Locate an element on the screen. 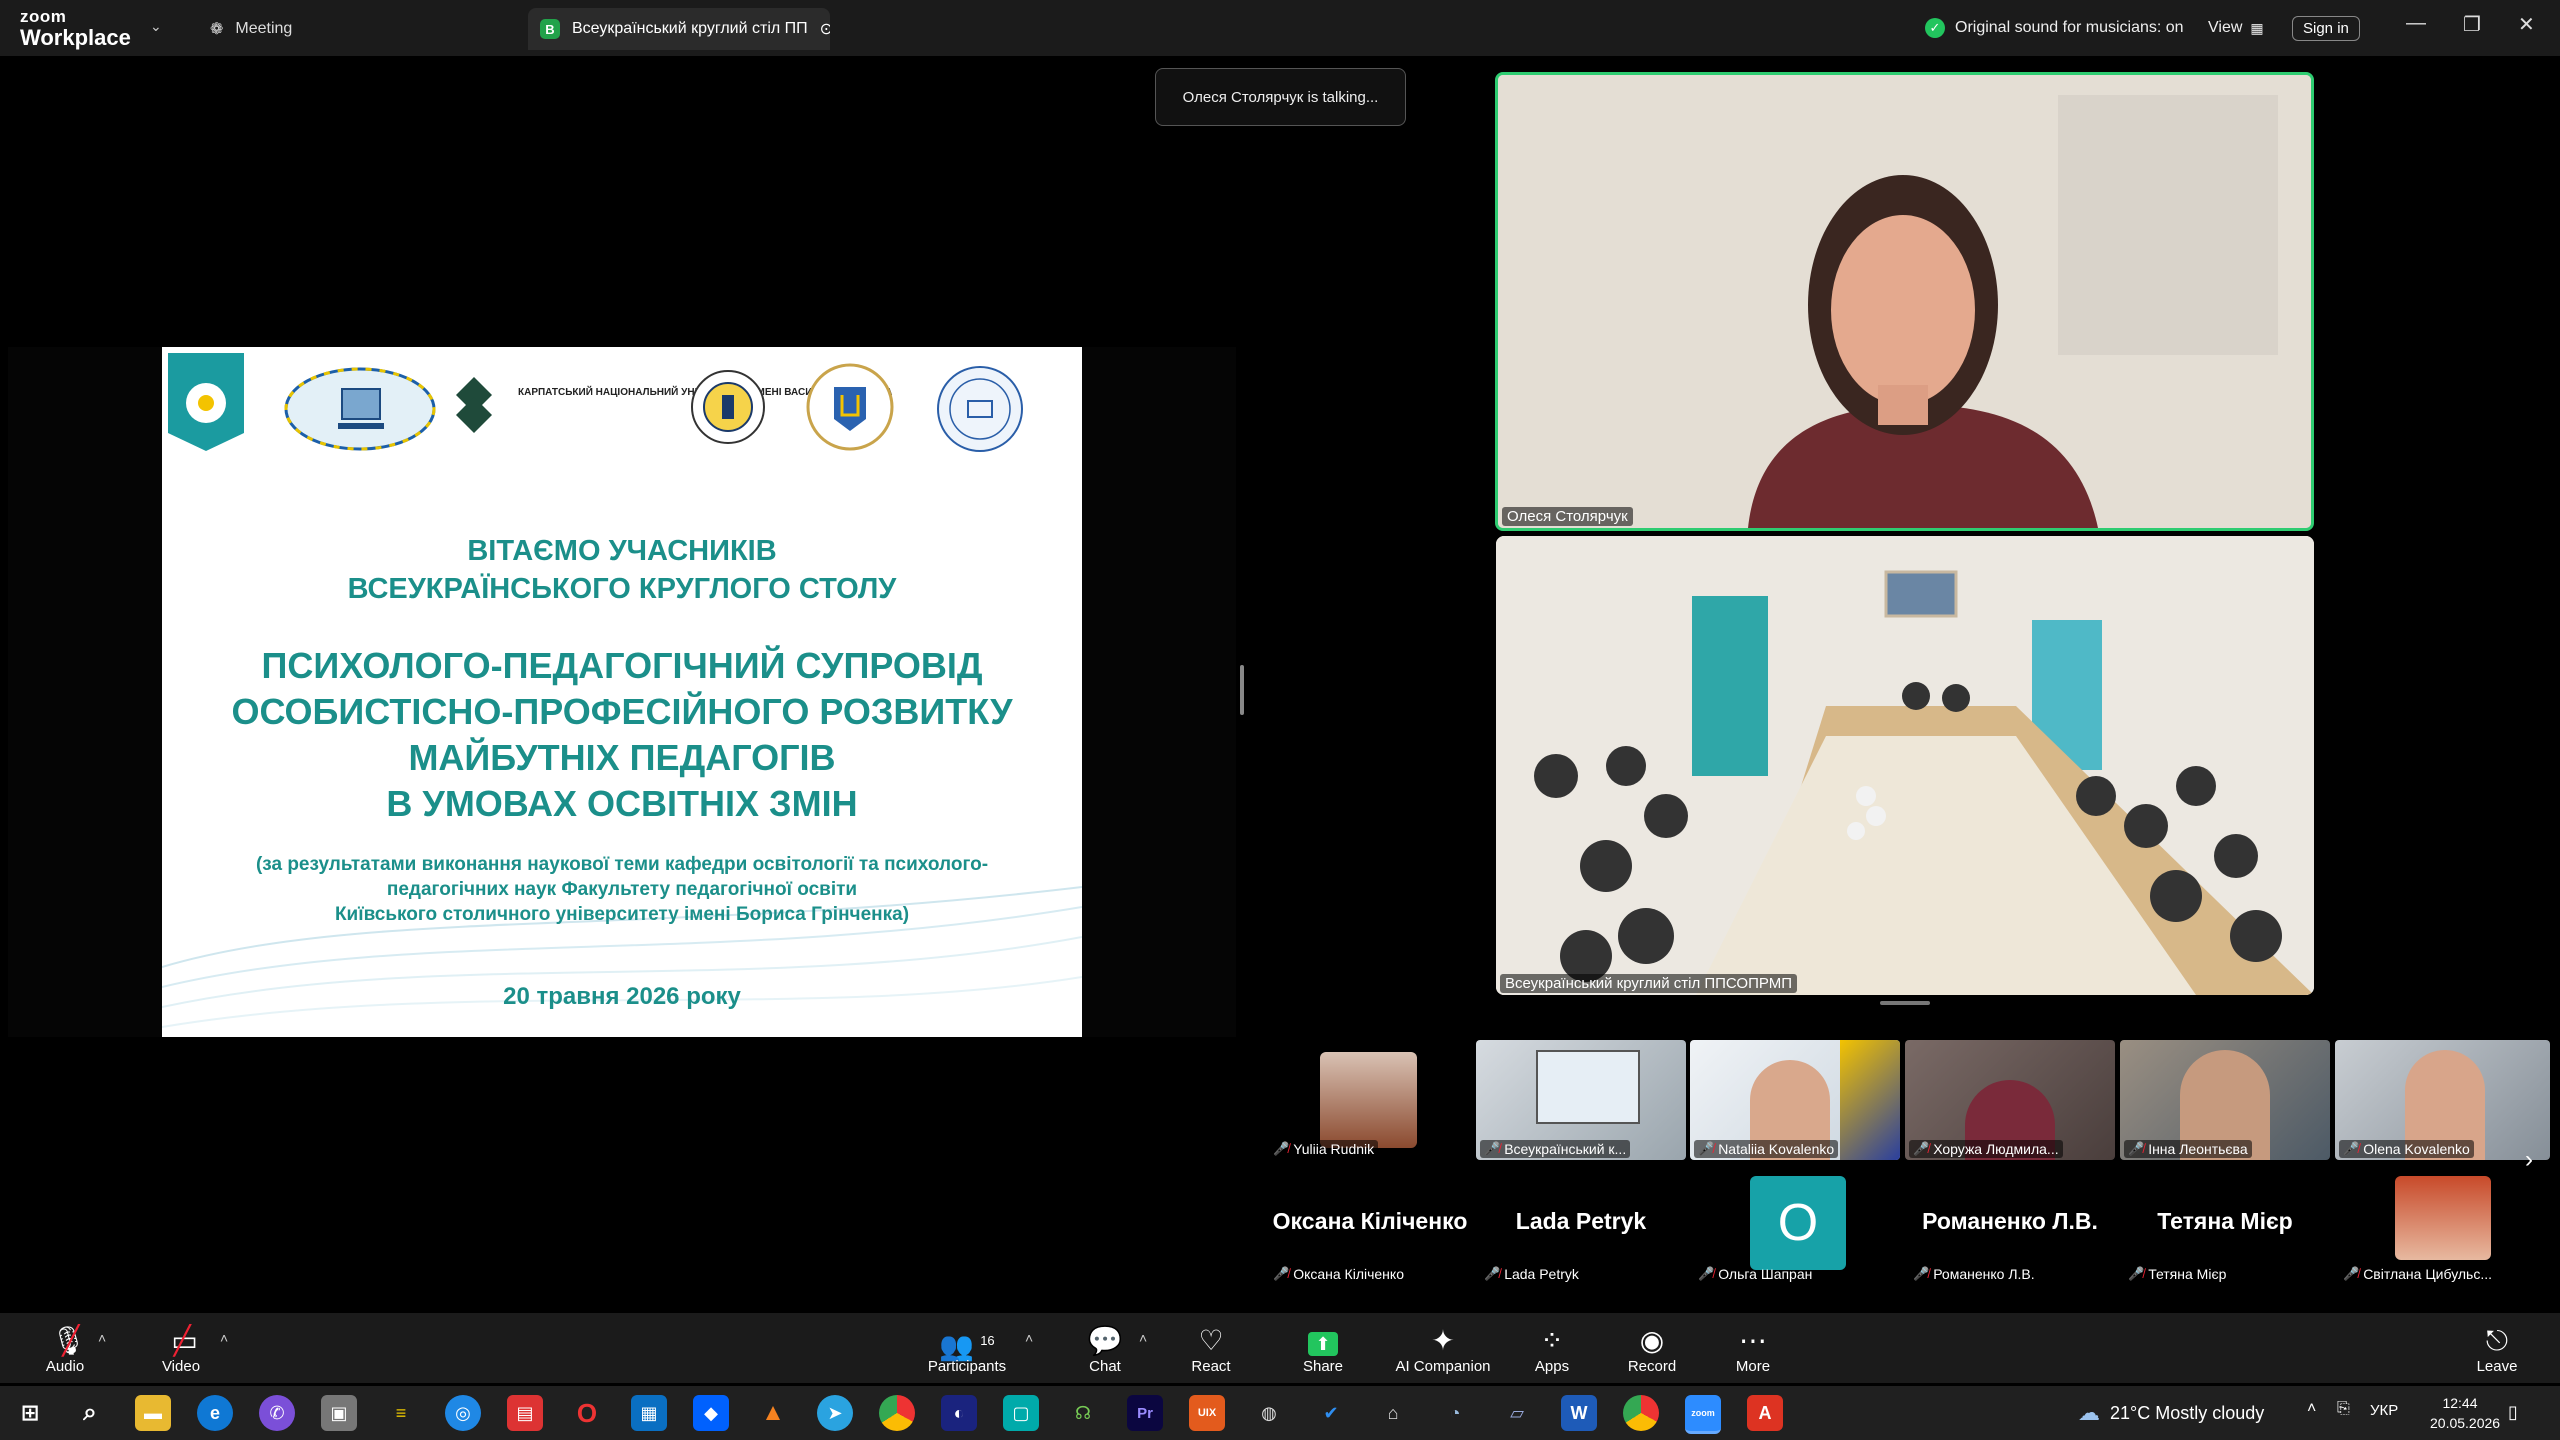 This screenshot has width=2560, height=1440. view-button: View ▦ is located at coordinates (2236, 28).